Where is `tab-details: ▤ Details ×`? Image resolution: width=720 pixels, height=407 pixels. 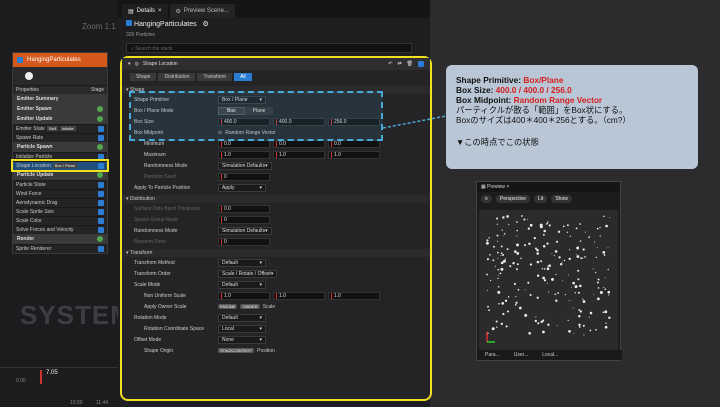
tab-details: ▤ Details × is located at coordinates (145, 11).